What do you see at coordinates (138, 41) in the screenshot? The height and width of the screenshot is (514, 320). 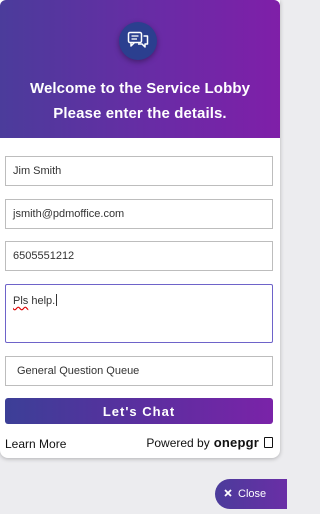 I see `chat-bubbles-icon` at bounding box center [138, 41].